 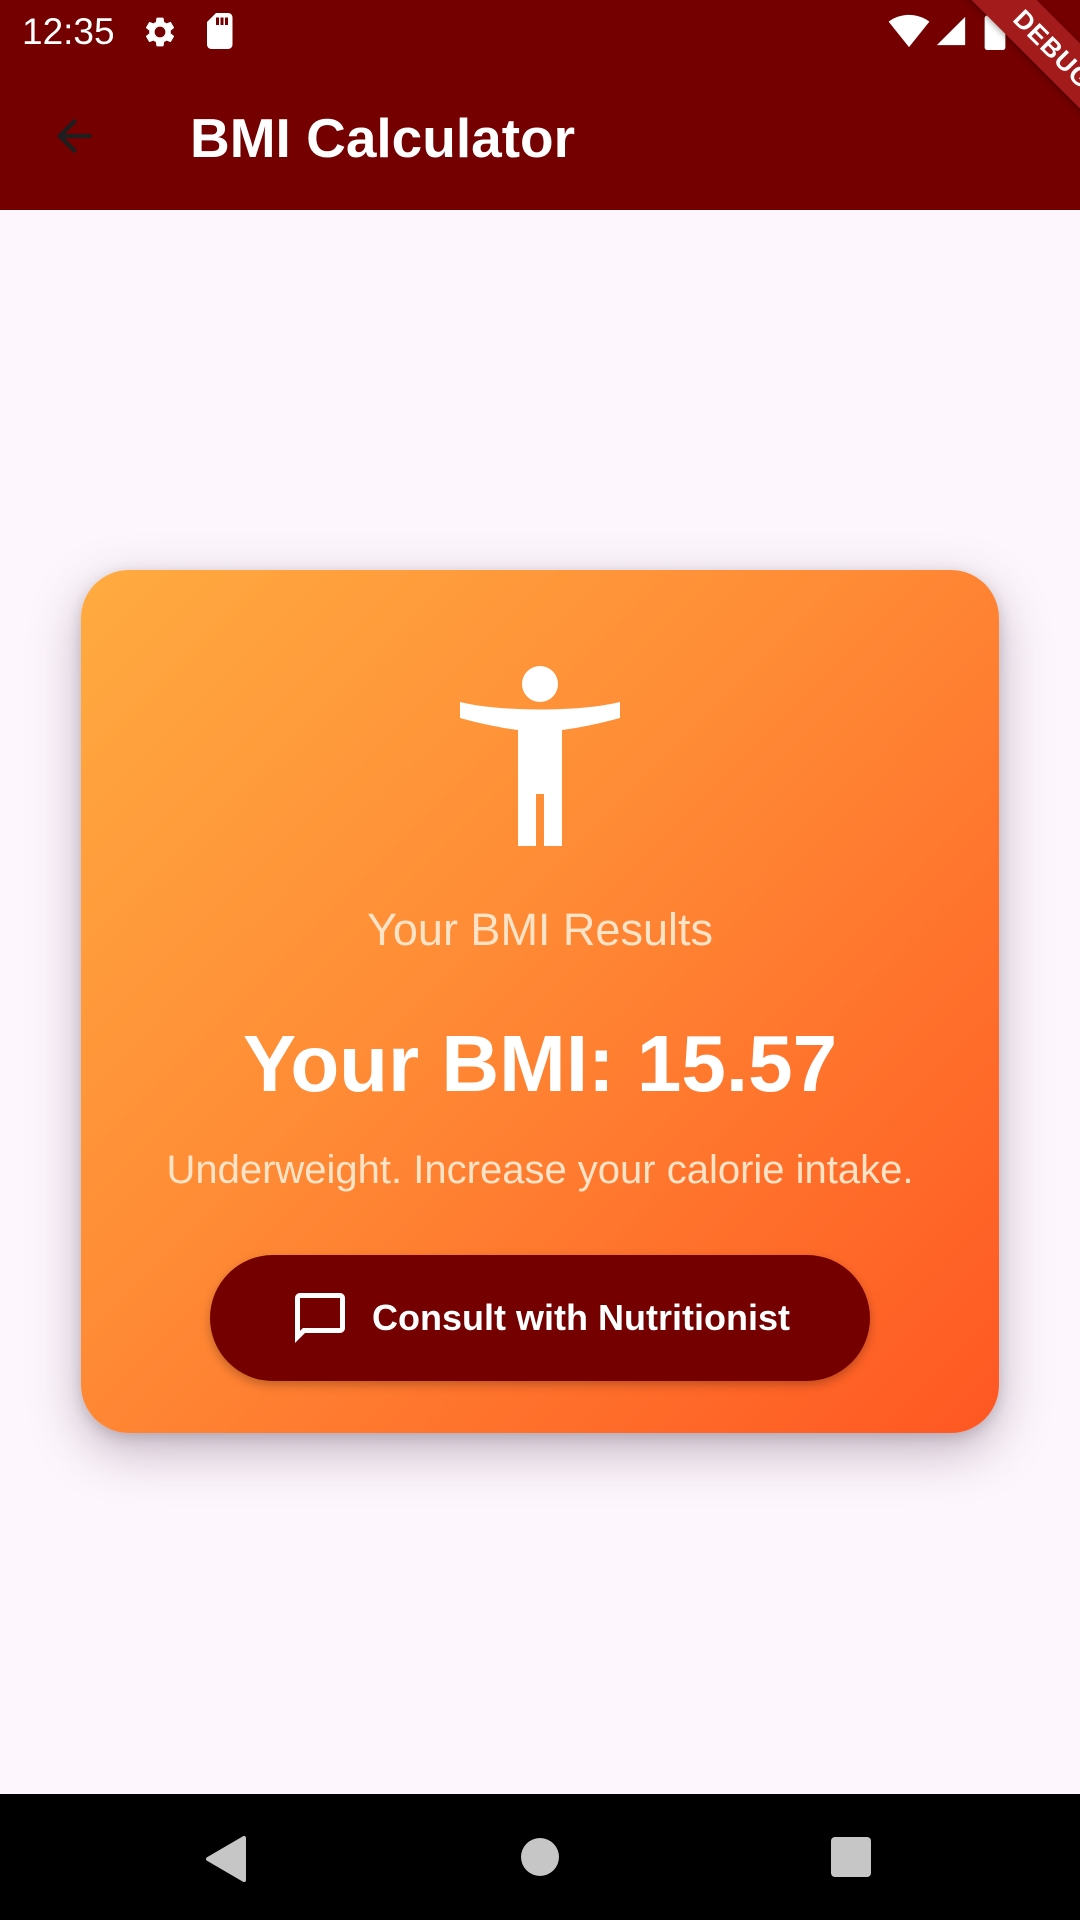 What do you see at coordinates (160, 32) in the screenshot?
I see `settings-icon` at bounding box center [160, 32].